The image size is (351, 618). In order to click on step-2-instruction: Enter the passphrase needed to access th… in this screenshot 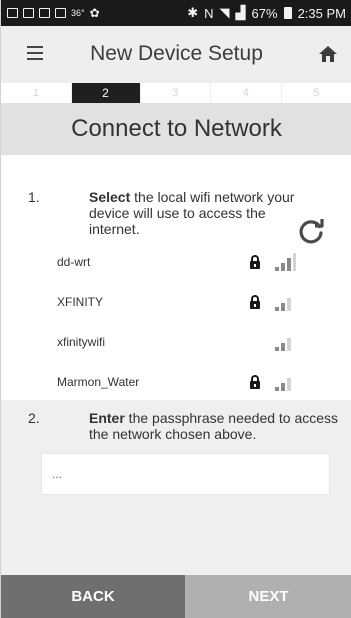, I will do `click(214, 426)`.